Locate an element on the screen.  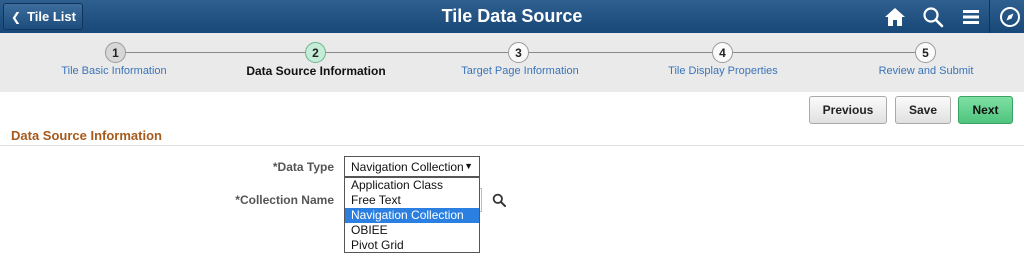
next-button: Next is located at coordinates (985, 110).